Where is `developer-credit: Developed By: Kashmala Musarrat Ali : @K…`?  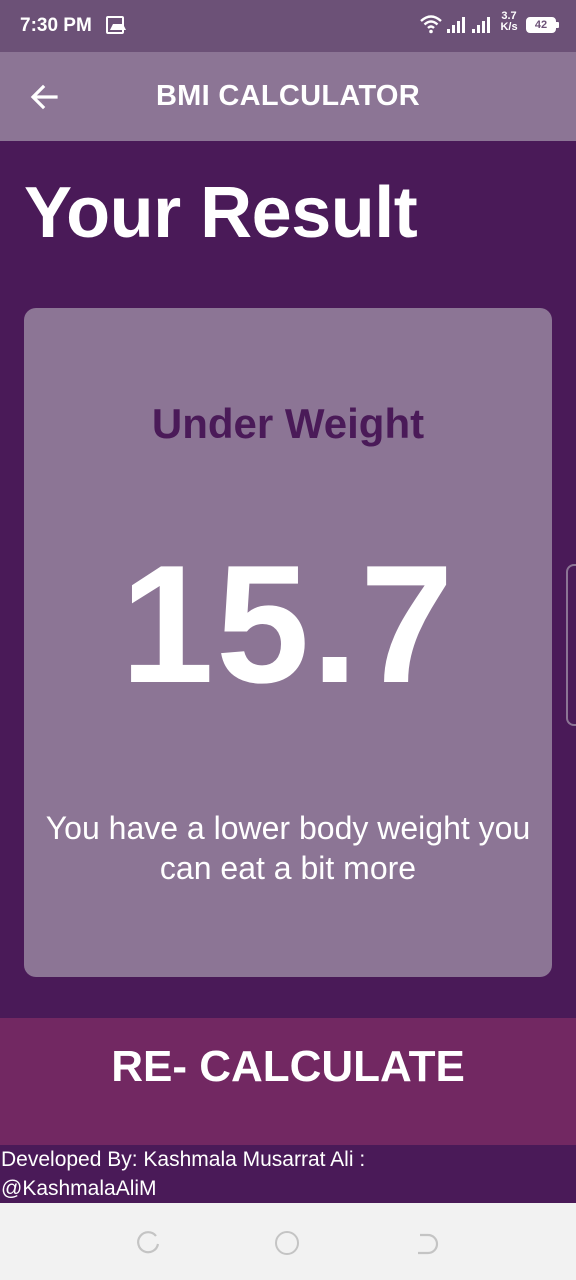 developer-credit: Developed By: Kashmala Musarrat Ali : @K… is located at coordinates (288, 1174).